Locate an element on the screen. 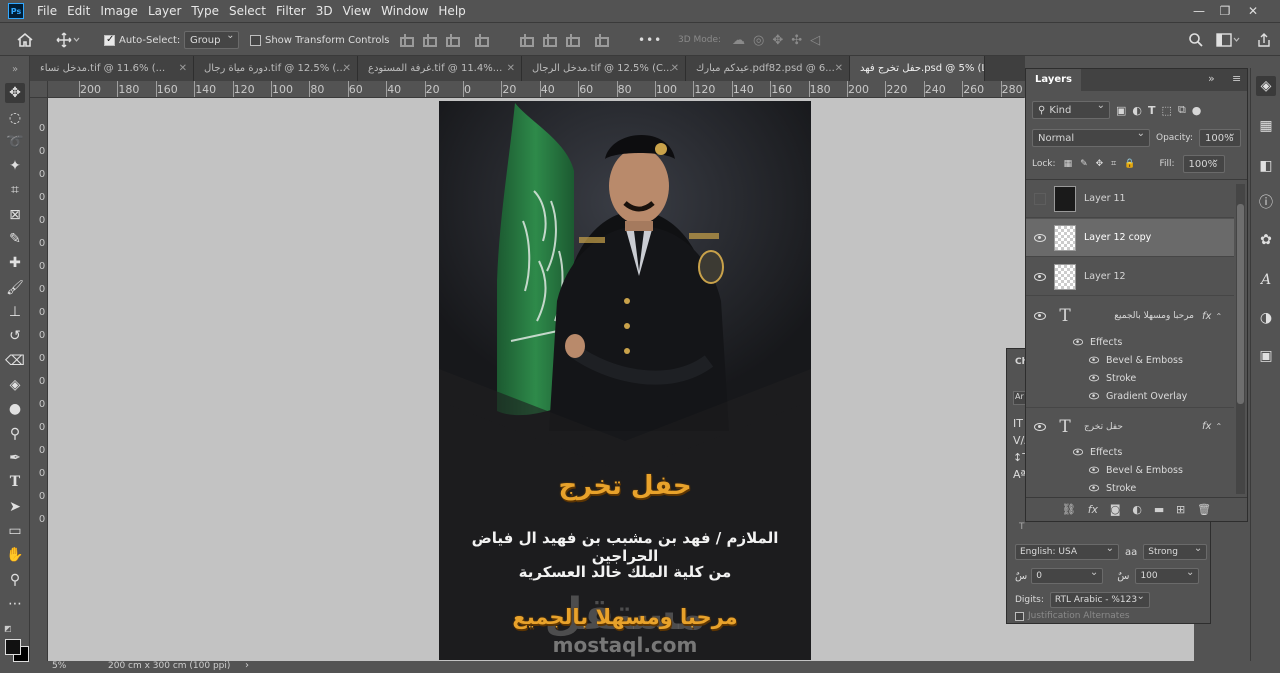 This screenshot has height=673, width=1280. effects-header: Effects is located at coordinates (1130, 452).